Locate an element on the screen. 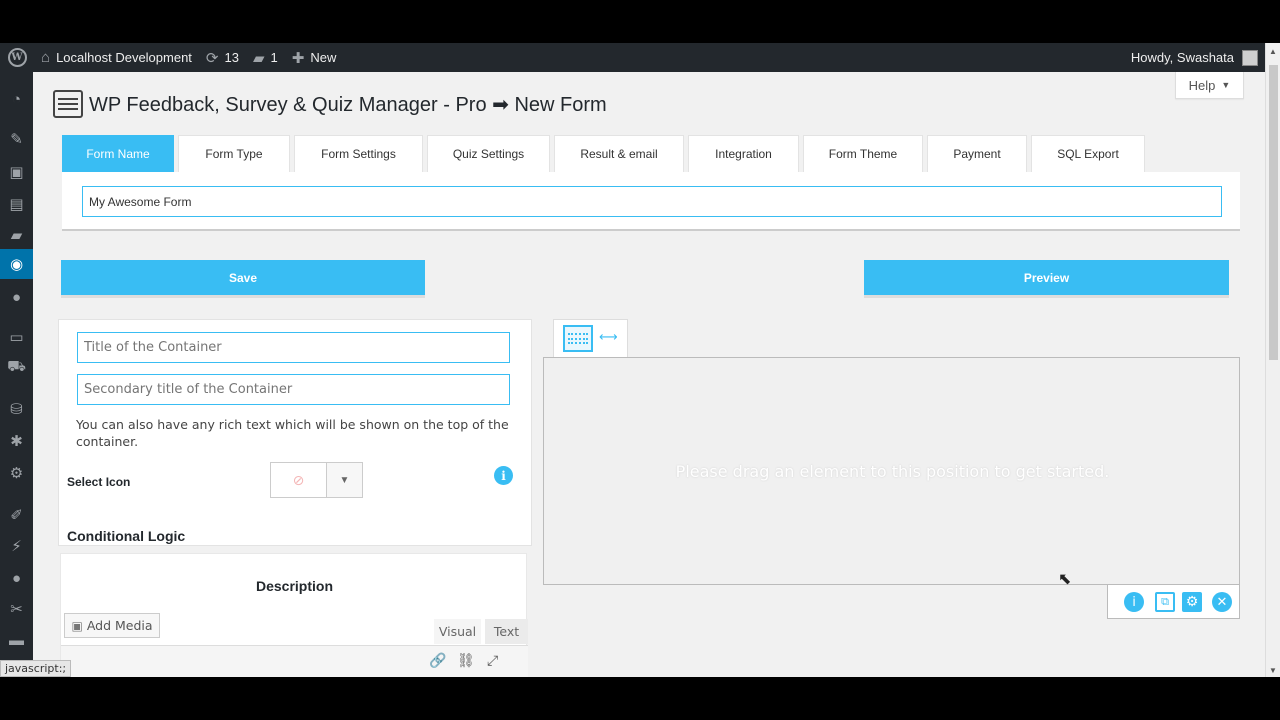 The image size is (1280, 720). form-name-panel is located at coordinates (651, 201).